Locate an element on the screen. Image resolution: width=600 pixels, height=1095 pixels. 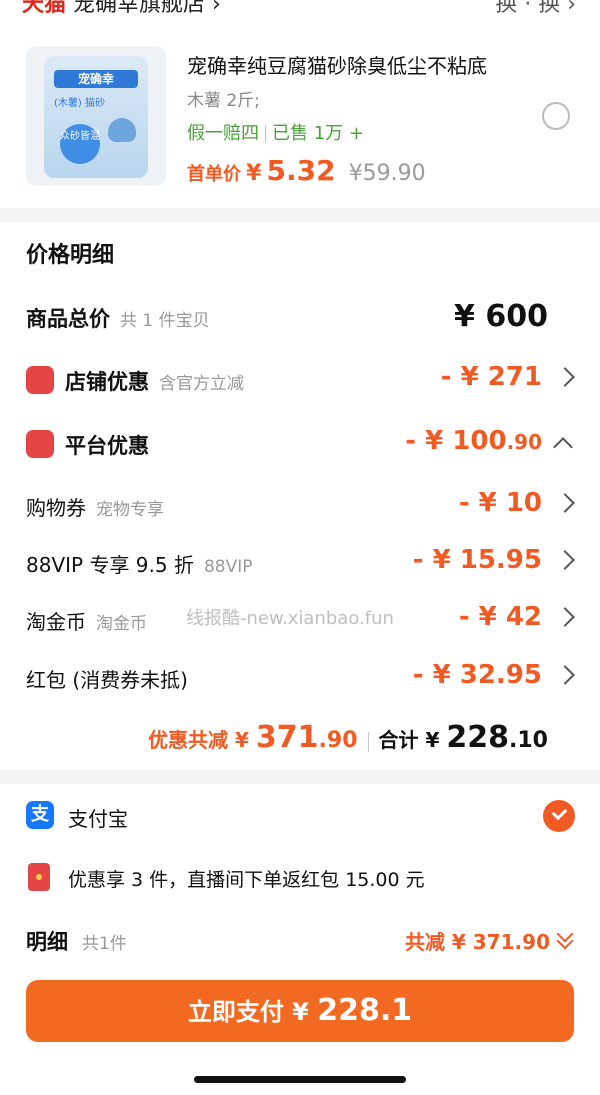
price-summary: 优惠共减 ¥ 371.90 合计 ¥ 228.10 is located at coordinates (348, 737).